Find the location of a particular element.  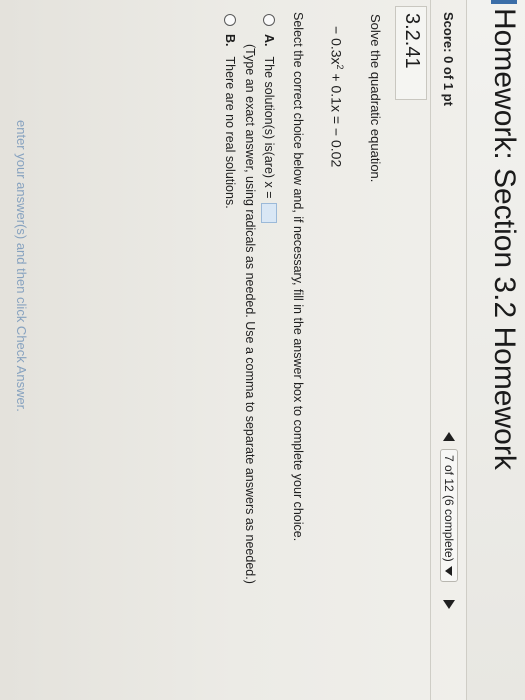

score-row: Score: 0 of 1 pt 7 of 12 (6 complete) is located at coordinates (448, 350).